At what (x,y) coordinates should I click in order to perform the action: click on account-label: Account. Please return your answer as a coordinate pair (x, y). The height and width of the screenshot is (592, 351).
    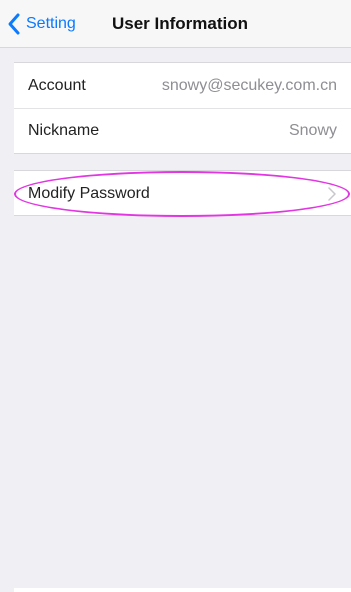
    Looking at the image, I should click on (57, 85).